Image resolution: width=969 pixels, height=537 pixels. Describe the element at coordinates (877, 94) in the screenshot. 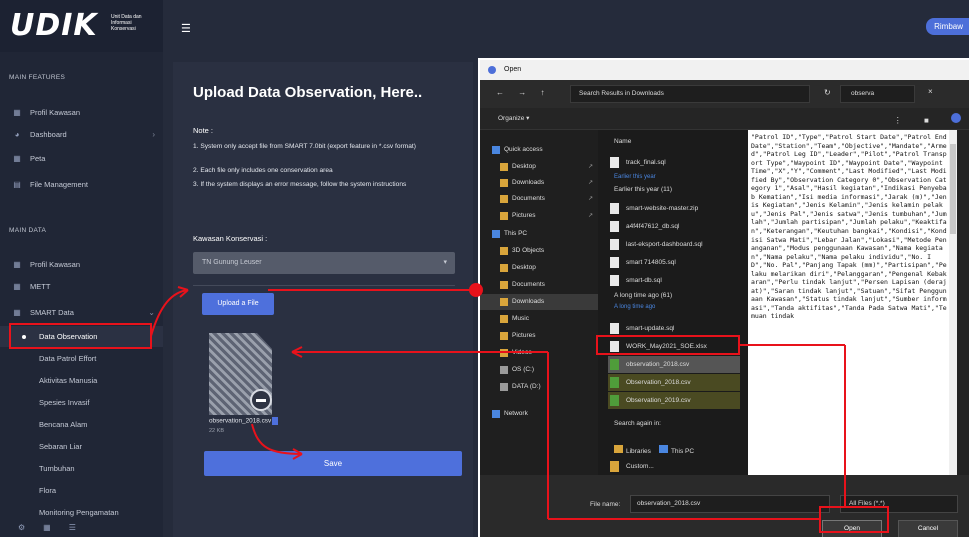

I see `search-input: observa` at that location.